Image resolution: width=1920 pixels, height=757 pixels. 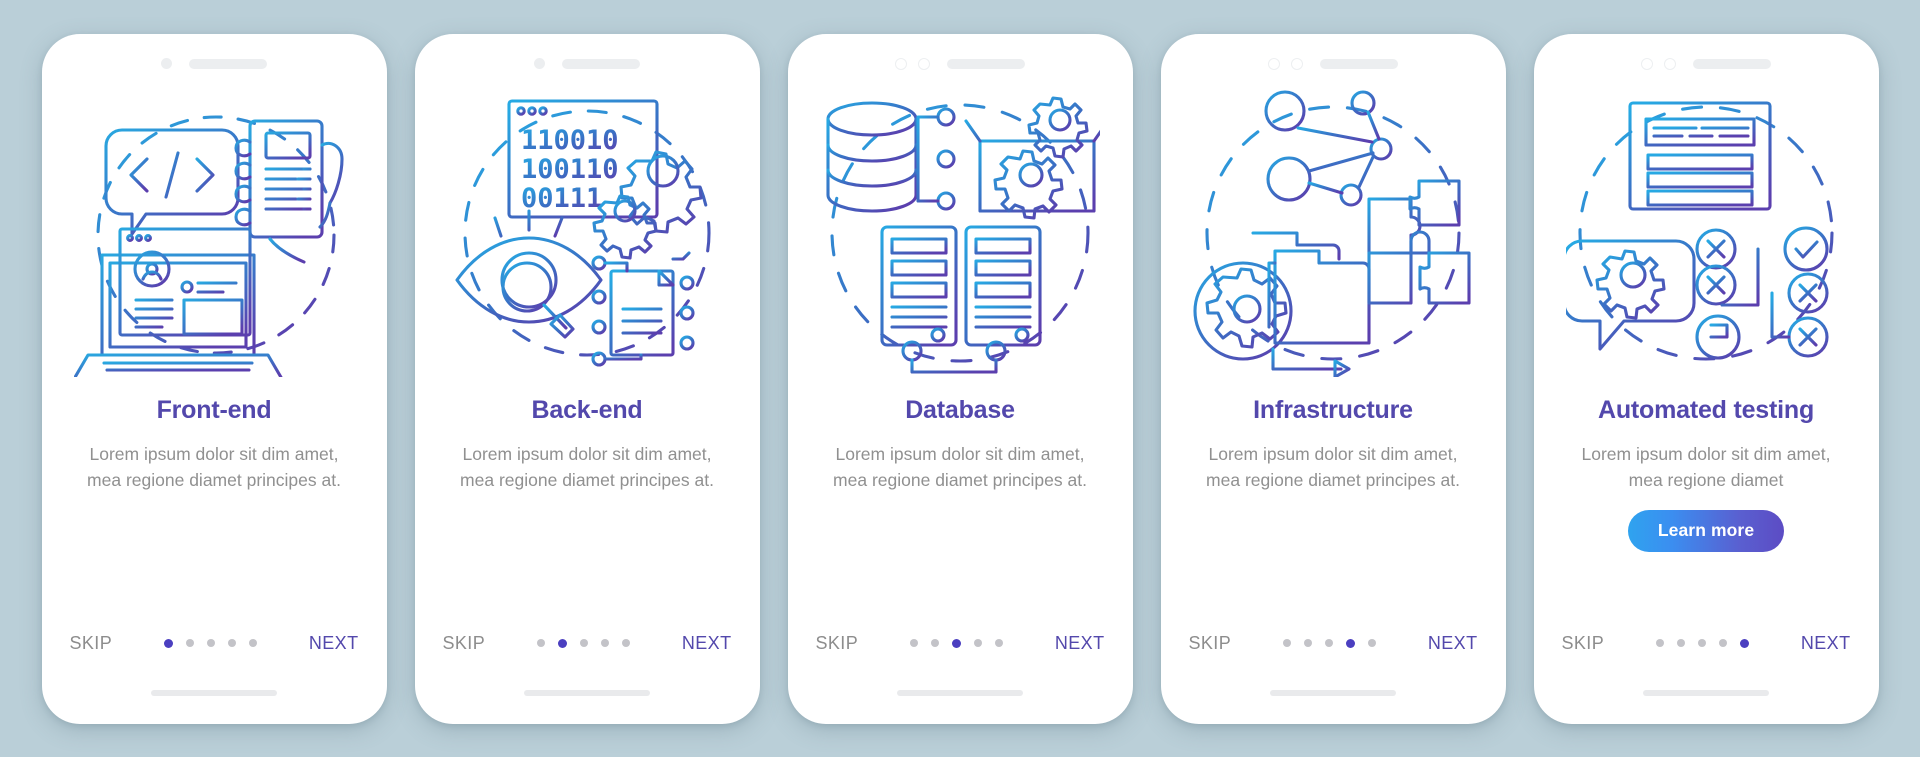 I want to click on onboarding-nav-infrastructure: SKIP NEXT, so click(x=1333, y=643).